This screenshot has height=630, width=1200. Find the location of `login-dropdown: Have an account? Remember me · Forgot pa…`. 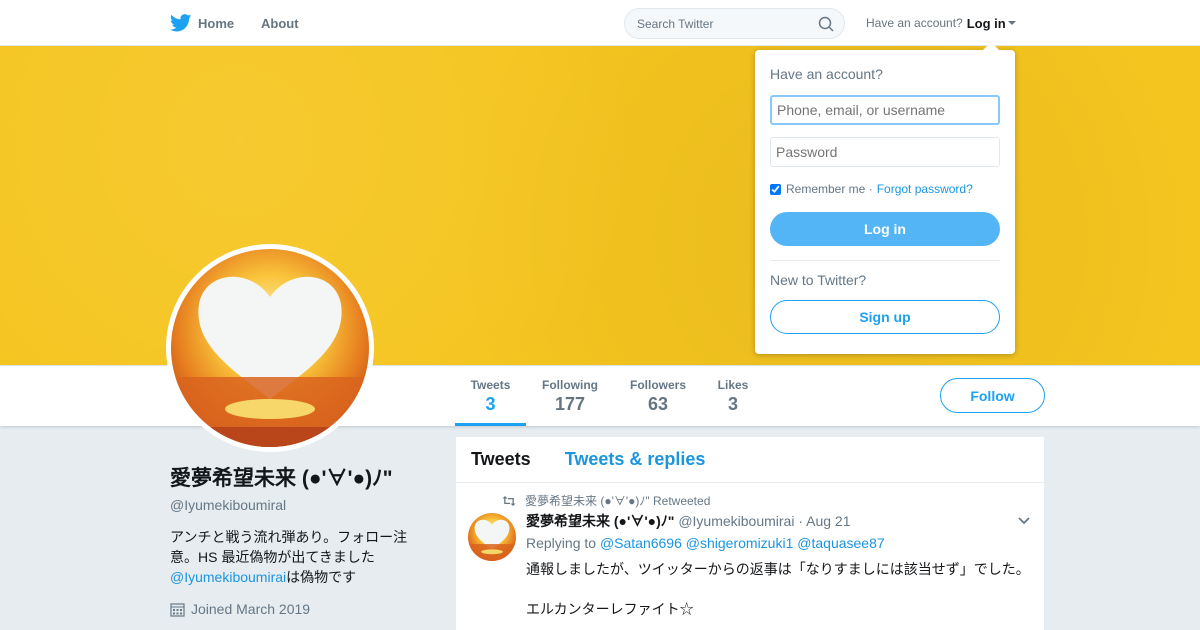

login-dropdown: Have an account? Remember me · Forgot pa… is located at coordinates (885, 198).